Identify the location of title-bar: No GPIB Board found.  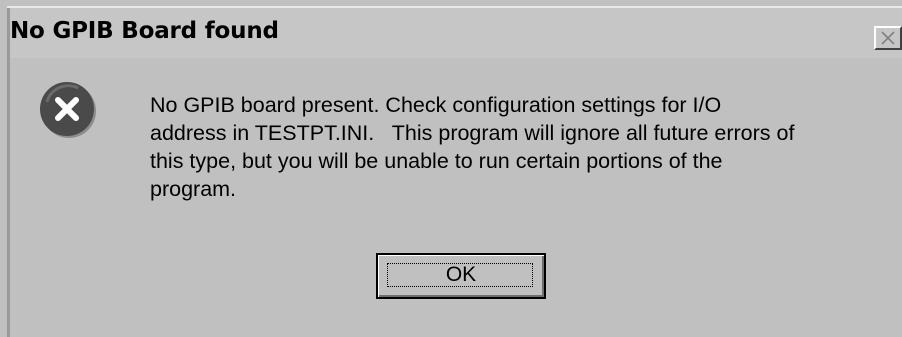
(456, 33).